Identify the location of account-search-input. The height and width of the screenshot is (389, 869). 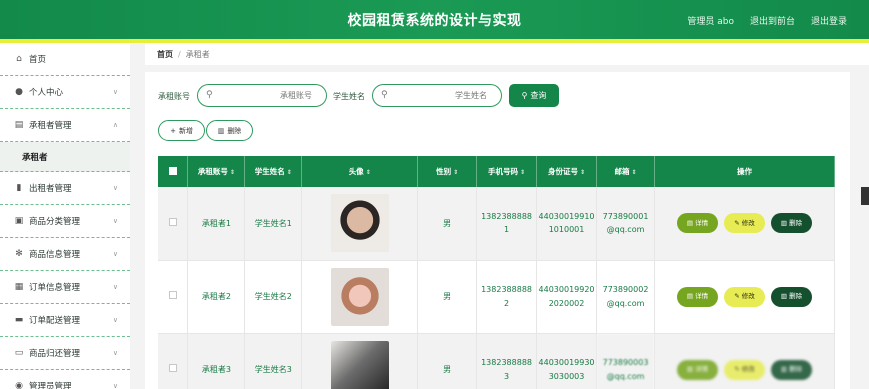
(262, 95).